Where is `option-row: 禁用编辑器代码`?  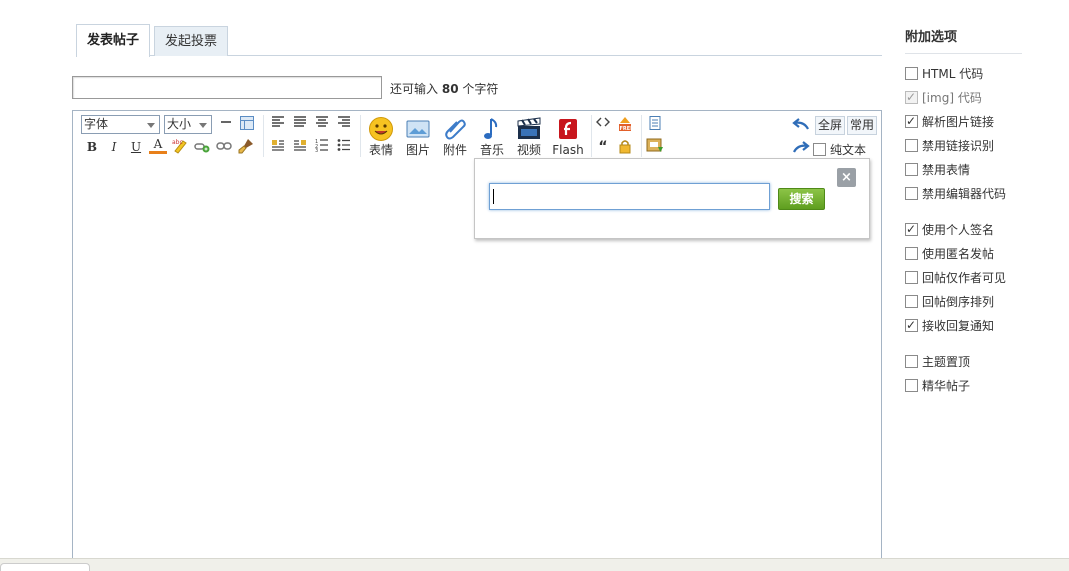 option-row: 禁用编辑器代码 is located at coordinates (955, 194).